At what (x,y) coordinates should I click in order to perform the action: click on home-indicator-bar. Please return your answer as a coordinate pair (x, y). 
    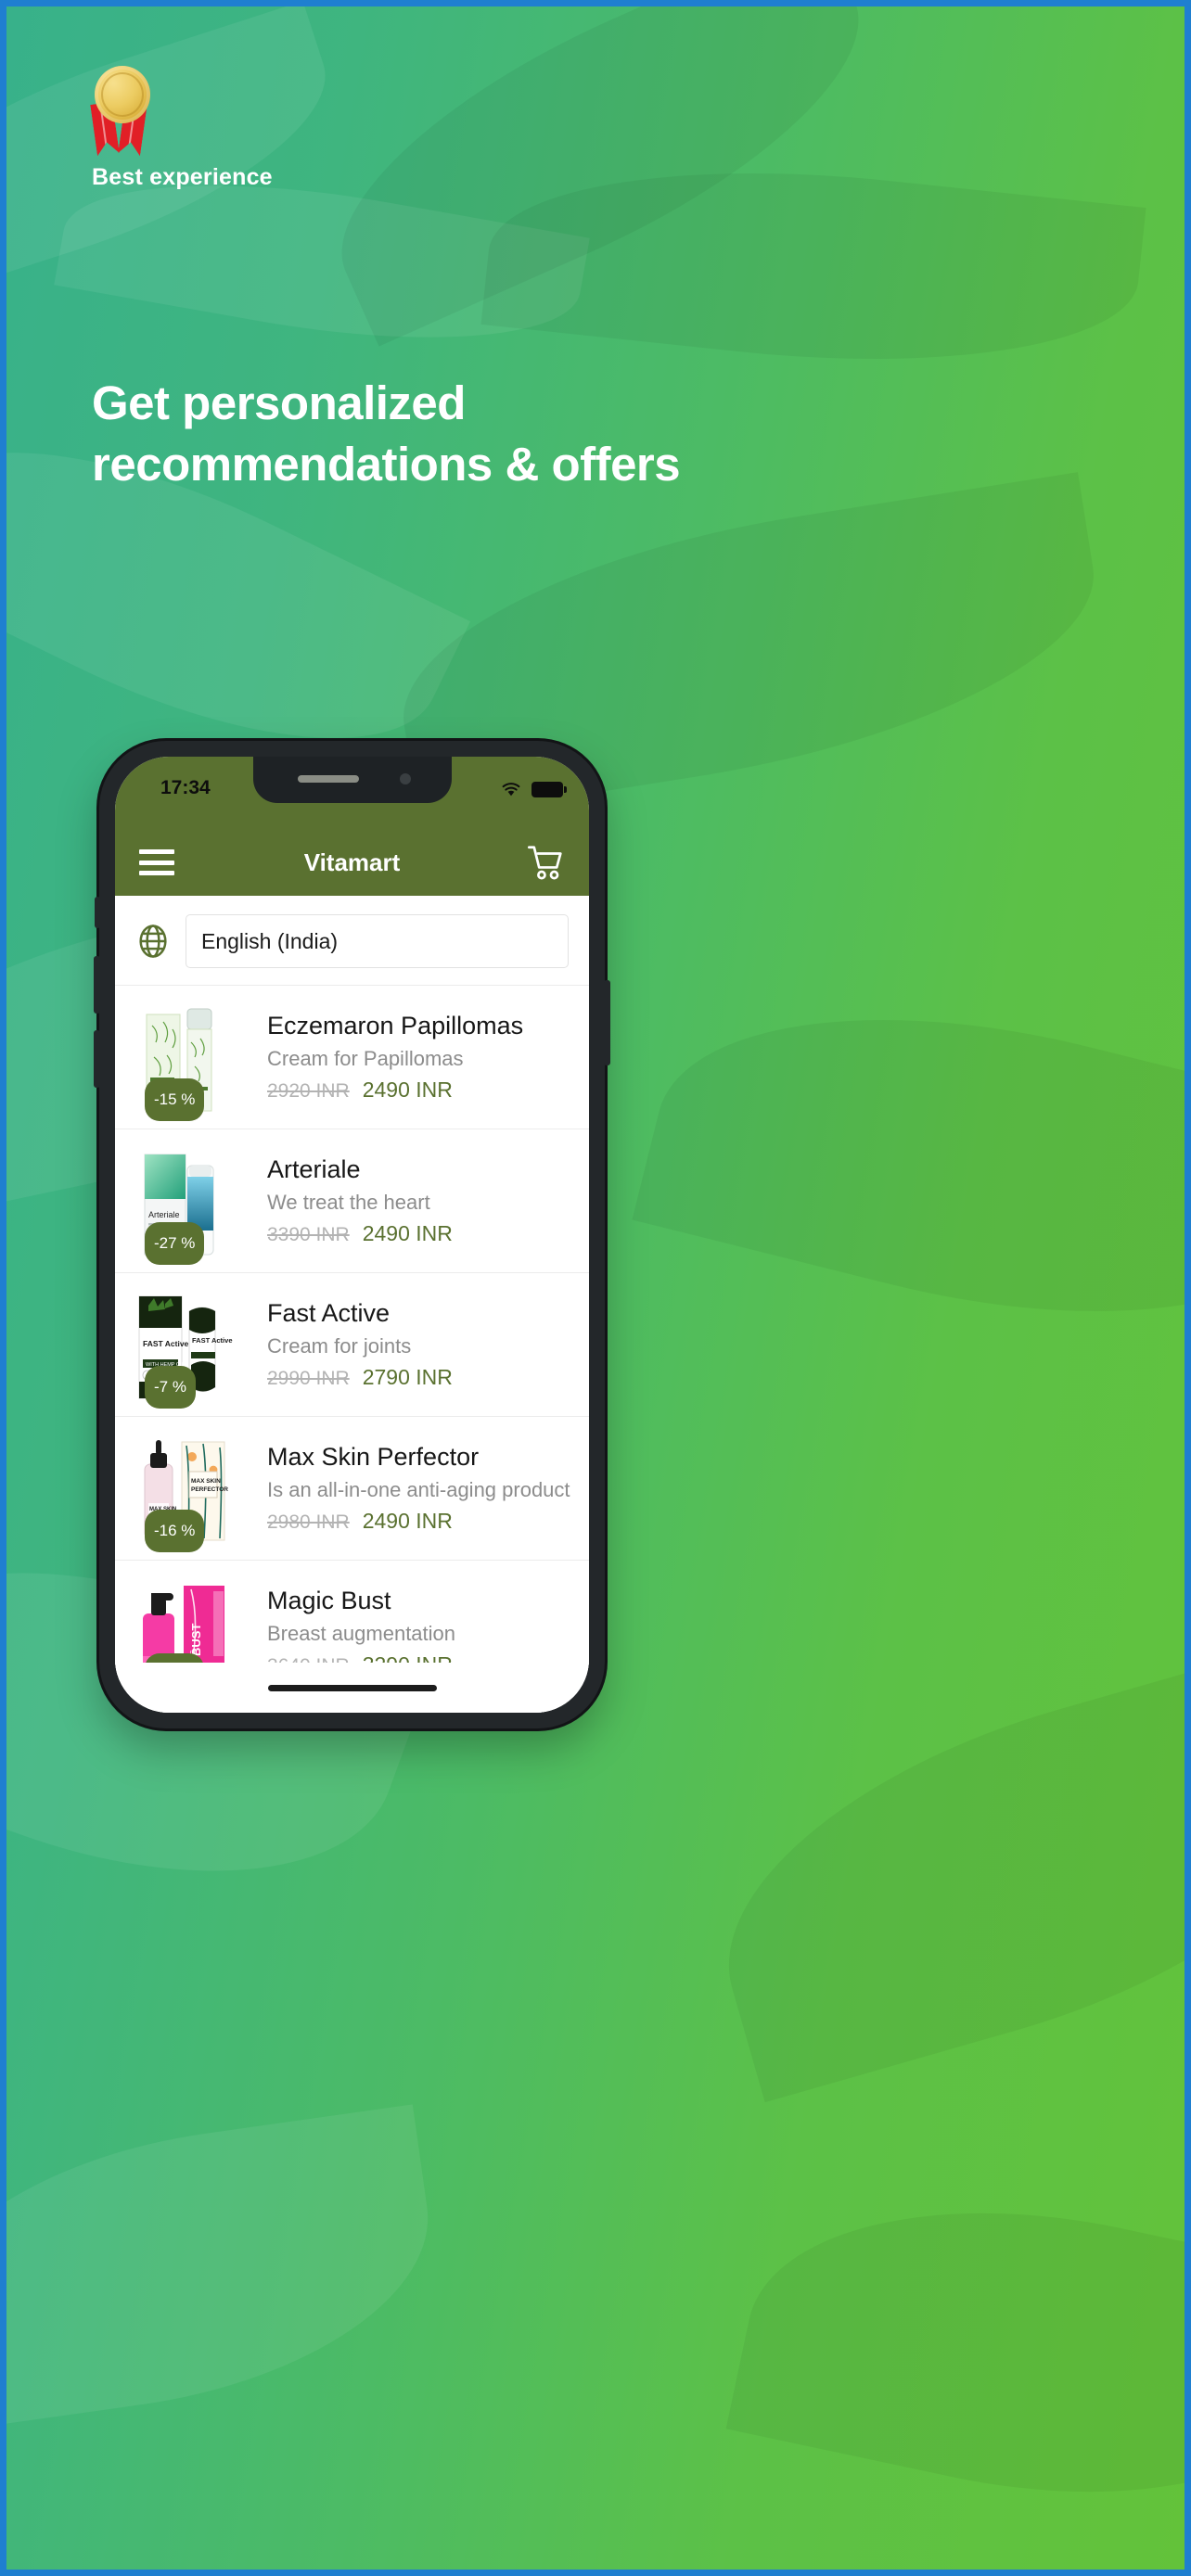
    Looking at the image, I should click on (352, 1688).